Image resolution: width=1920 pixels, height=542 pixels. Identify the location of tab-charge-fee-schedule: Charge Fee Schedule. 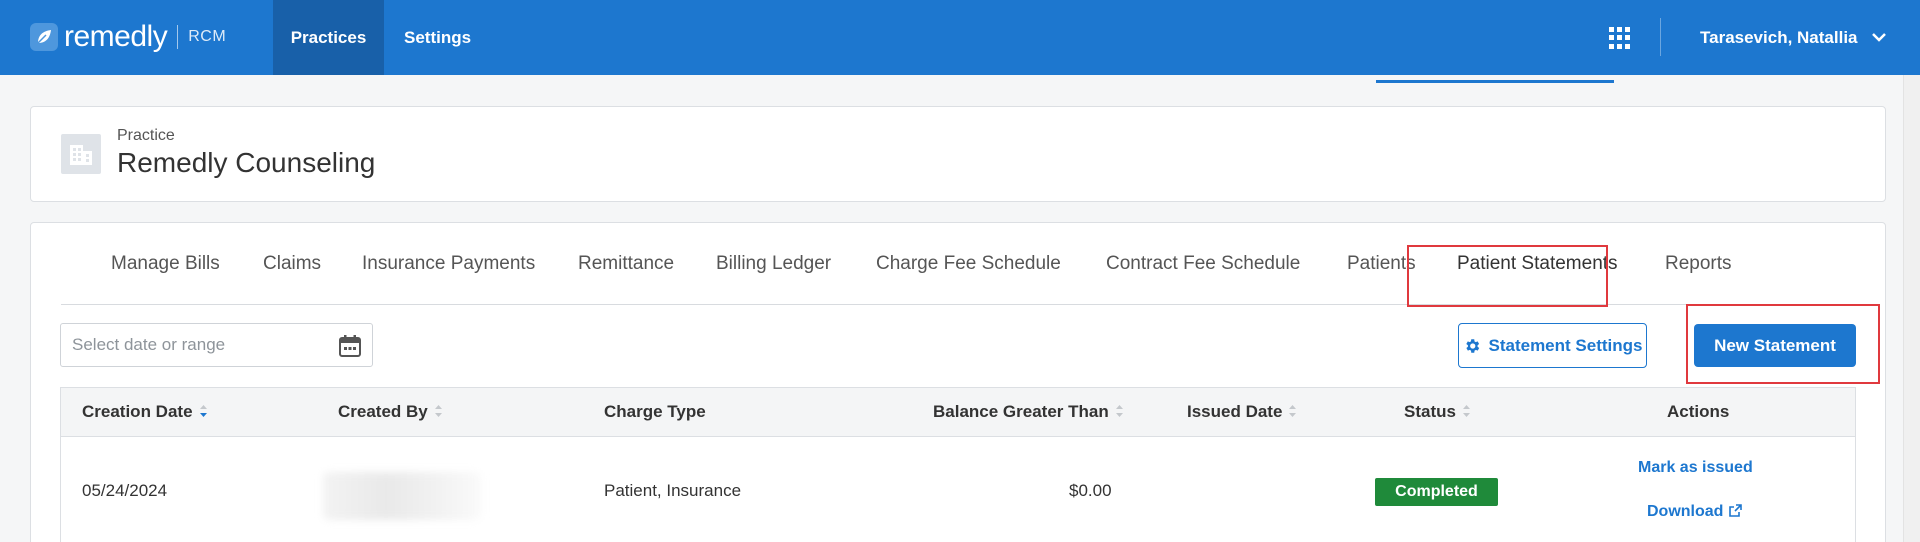
(968, 264).